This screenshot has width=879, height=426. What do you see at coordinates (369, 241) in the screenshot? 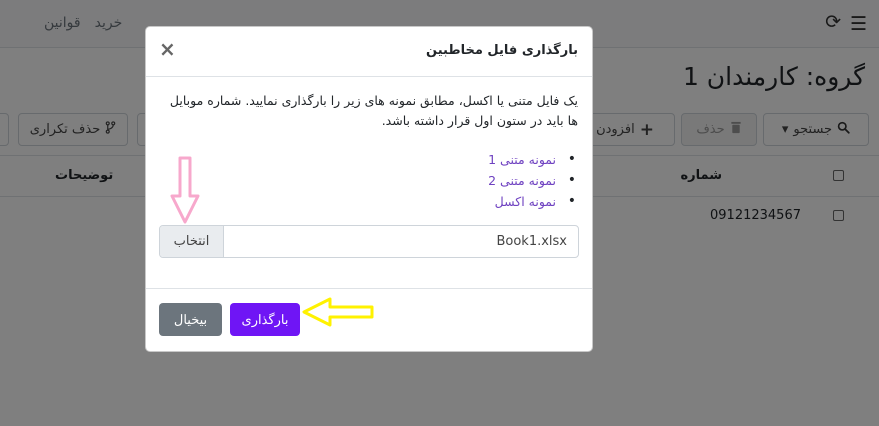
I see `file-input: Book1.xlsx انتخاب` at bounding box center [369, 241].